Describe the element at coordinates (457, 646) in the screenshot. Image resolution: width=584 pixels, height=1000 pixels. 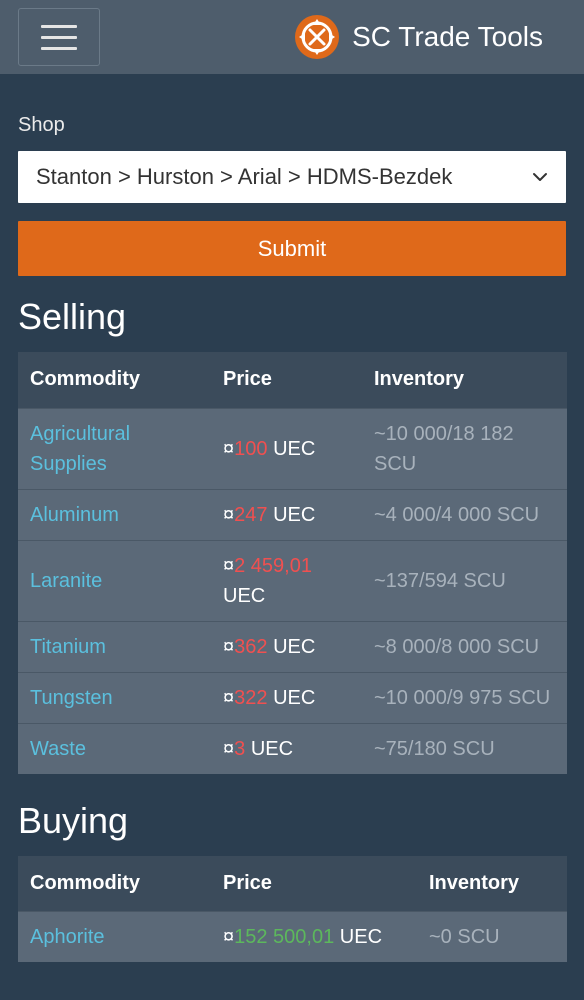
I see `inventory-cell: ~8 000/8 000 SCU` at that location.